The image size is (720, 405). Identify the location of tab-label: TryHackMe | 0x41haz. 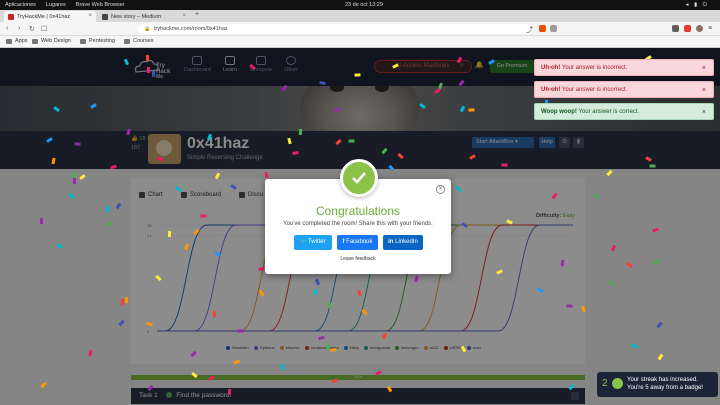
(44, 16).